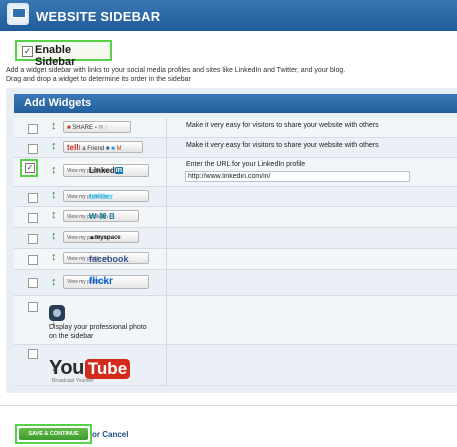  I want to click on widget-description: Enter the URL for your LinkedIn profile, so click(246, 164).